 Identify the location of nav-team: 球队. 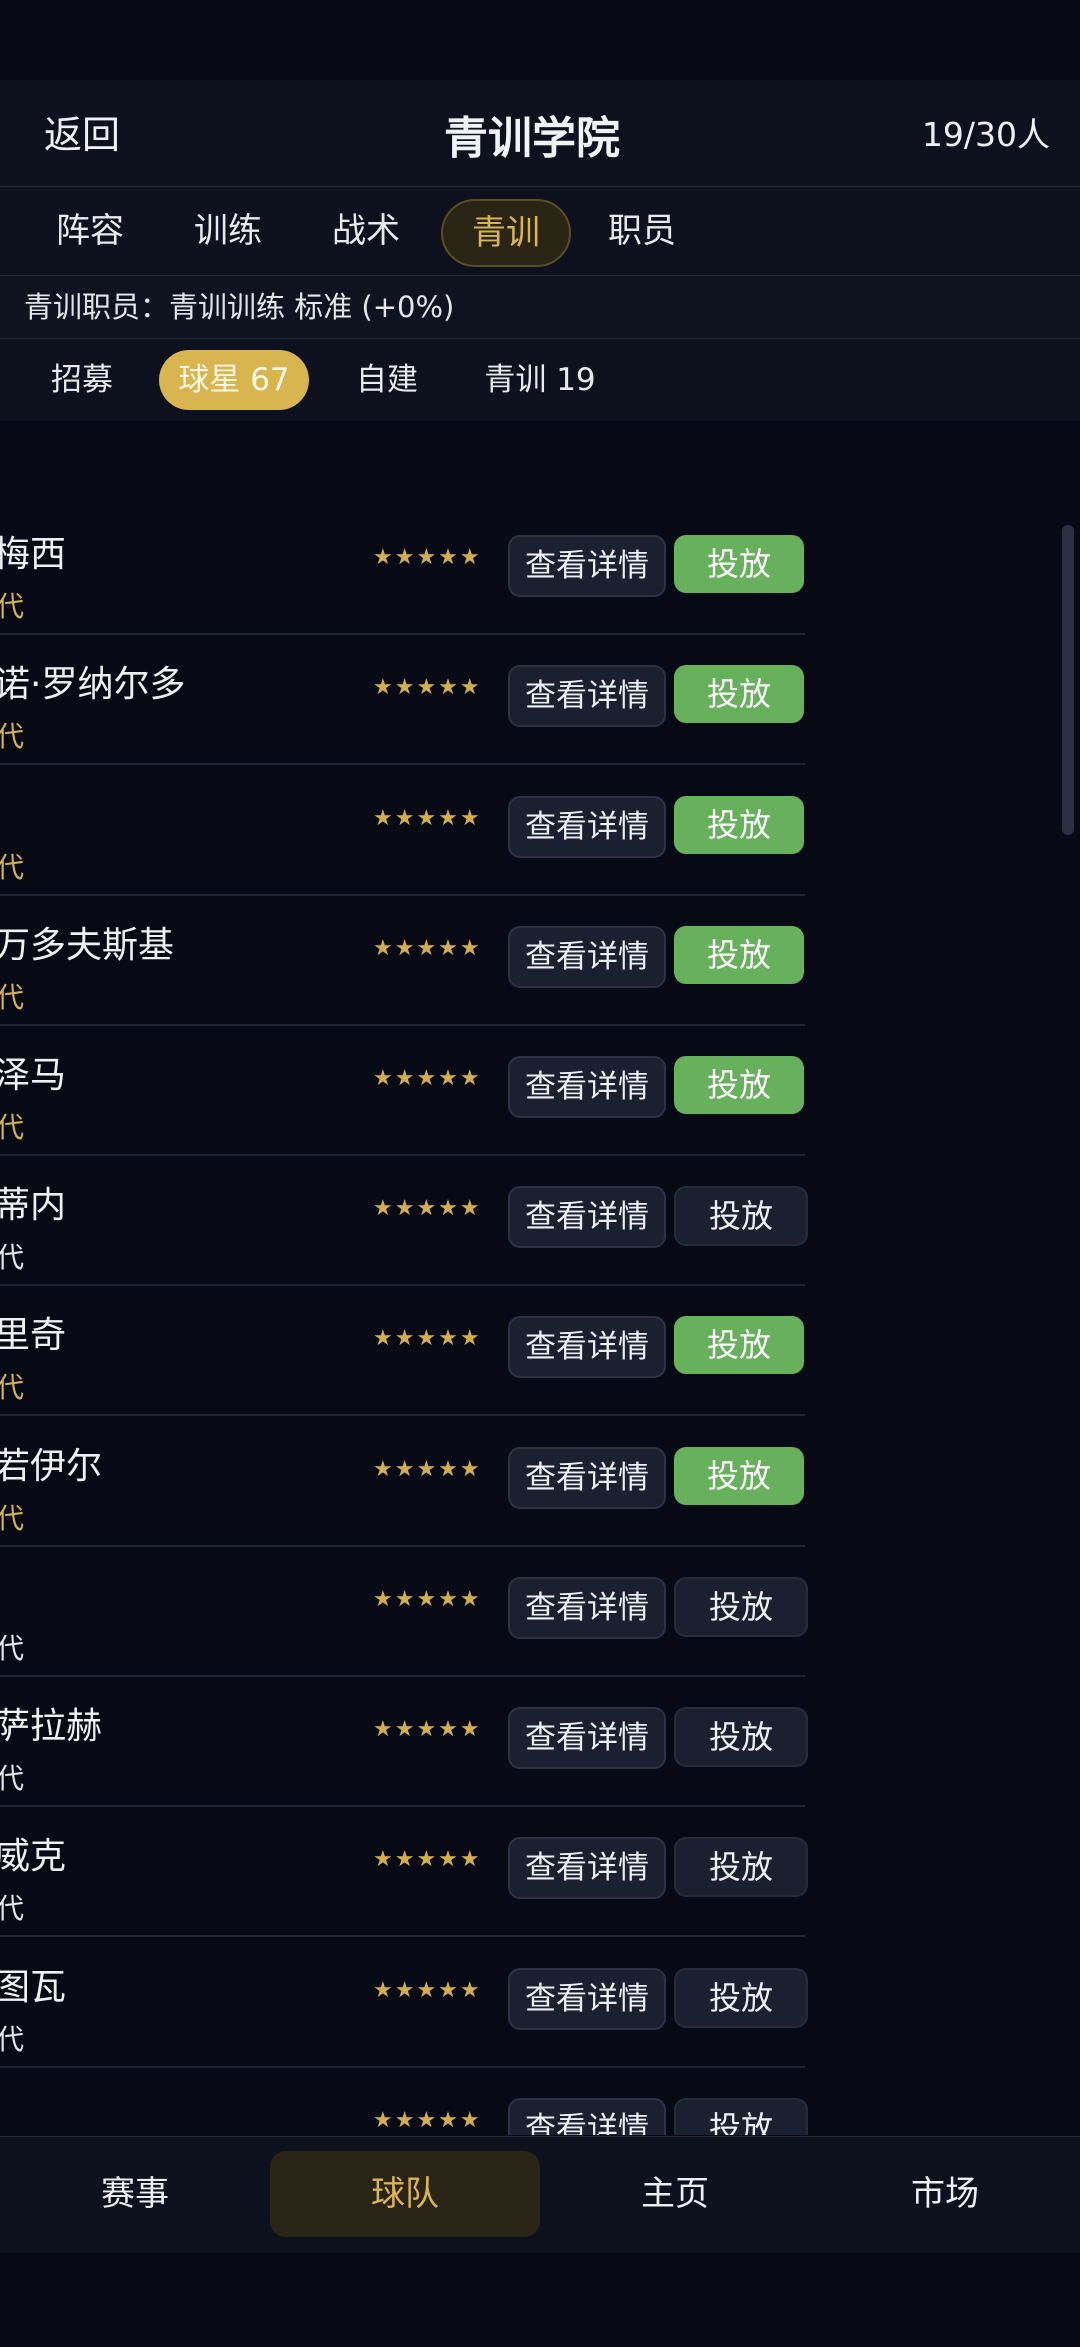
(405, 2194).